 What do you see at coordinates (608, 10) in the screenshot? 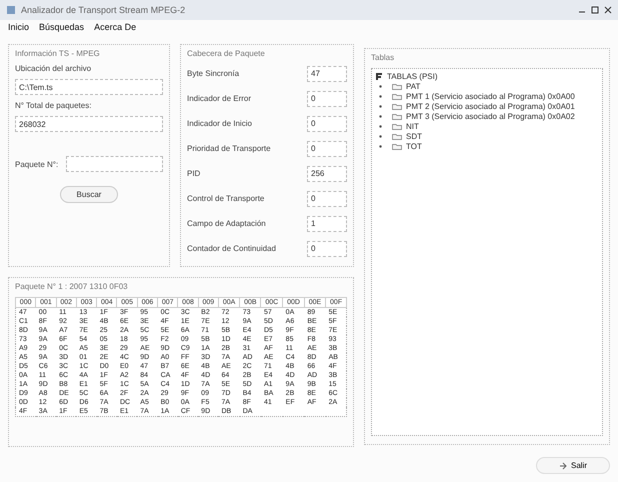
I see `close-icon` at bounding box center [608, 10].